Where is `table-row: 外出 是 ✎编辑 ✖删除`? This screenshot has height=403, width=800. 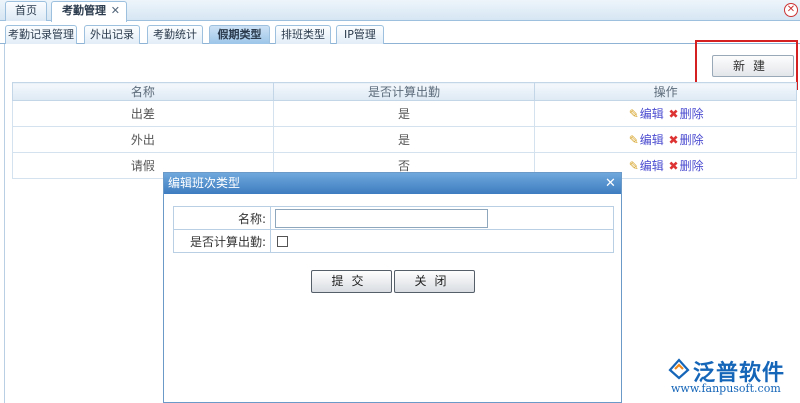
table-row: 外出 是 ✎编辑 ✖删除 is located at coordinates (404, 139).